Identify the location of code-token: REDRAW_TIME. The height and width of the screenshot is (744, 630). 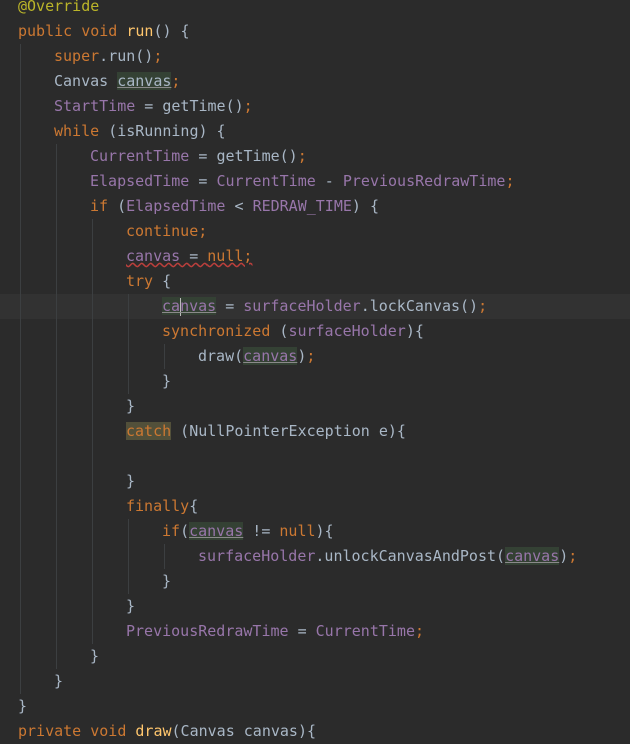
(302, 206).